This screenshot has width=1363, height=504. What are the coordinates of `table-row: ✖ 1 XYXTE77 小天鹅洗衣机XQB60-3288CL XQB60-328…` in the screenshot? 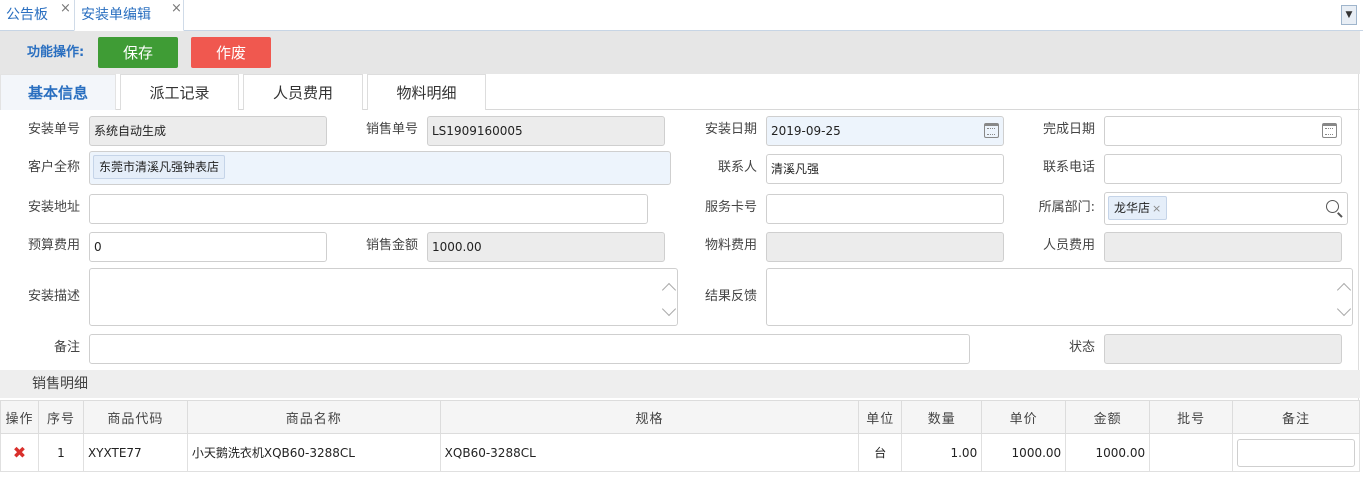 It's located at (680, 452).